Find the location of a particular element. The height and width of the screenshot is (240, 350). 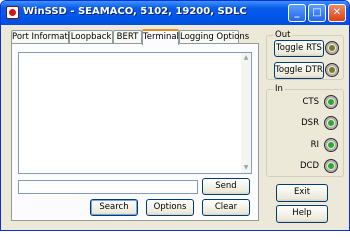

options-button: Options is located at coordinates (170, 207).